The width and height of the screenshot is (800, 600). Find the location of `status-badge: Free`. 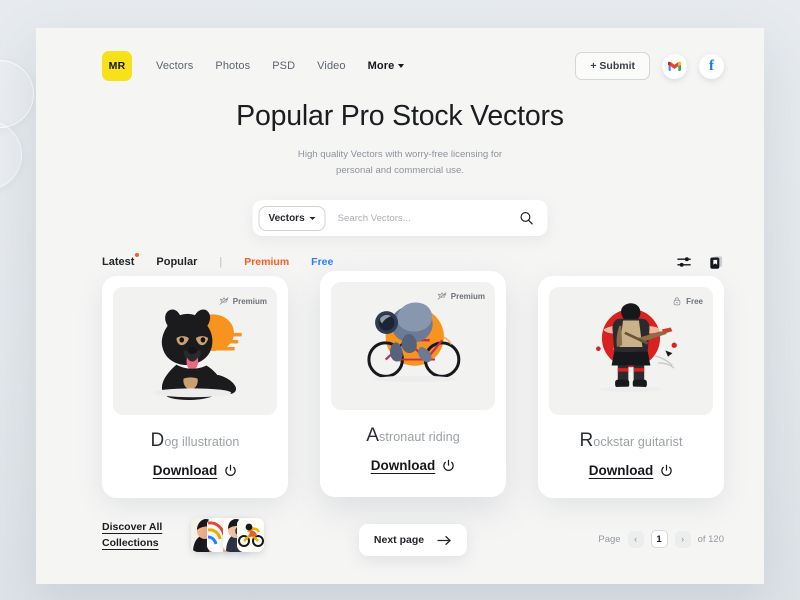

status-badge: Free is located at coordinates (687, 301).